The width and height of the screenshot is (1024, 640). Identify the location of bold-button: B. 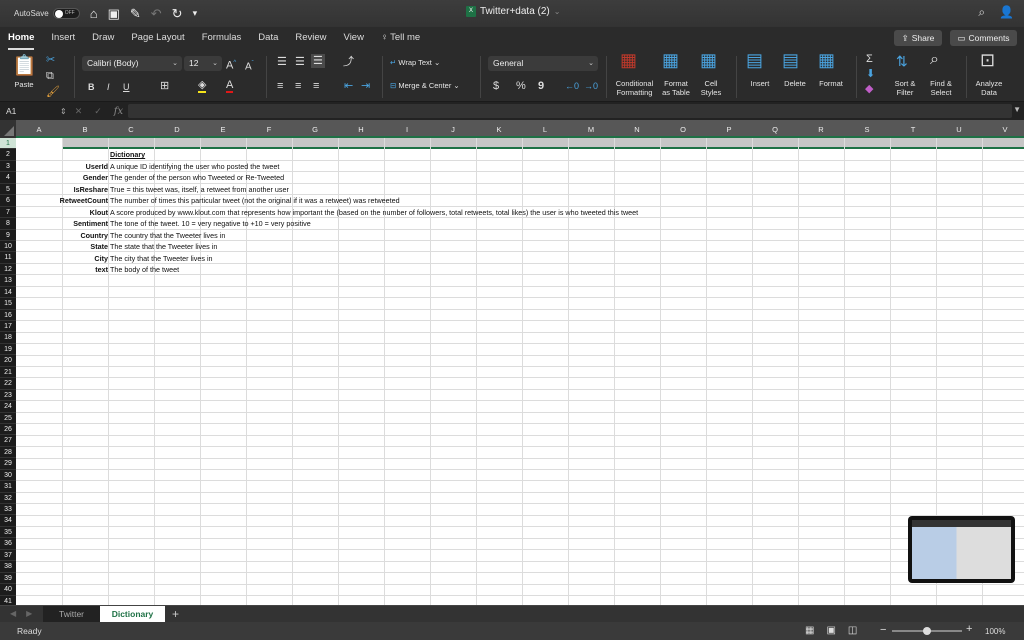
(91, 87).